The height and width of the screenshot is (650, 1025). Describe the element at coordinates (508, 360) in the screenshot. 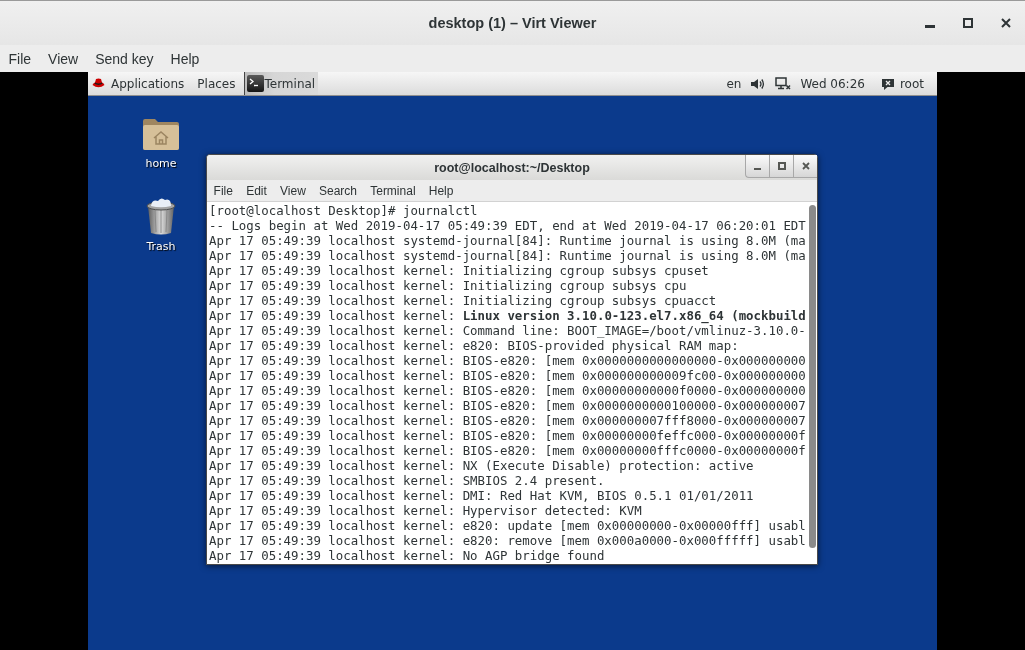

I see `terminal-line: Apr 17 05:49:39 localhost kernel: BIOS-e820: [mem 0x0000000000000000-0x000000000` at that location.